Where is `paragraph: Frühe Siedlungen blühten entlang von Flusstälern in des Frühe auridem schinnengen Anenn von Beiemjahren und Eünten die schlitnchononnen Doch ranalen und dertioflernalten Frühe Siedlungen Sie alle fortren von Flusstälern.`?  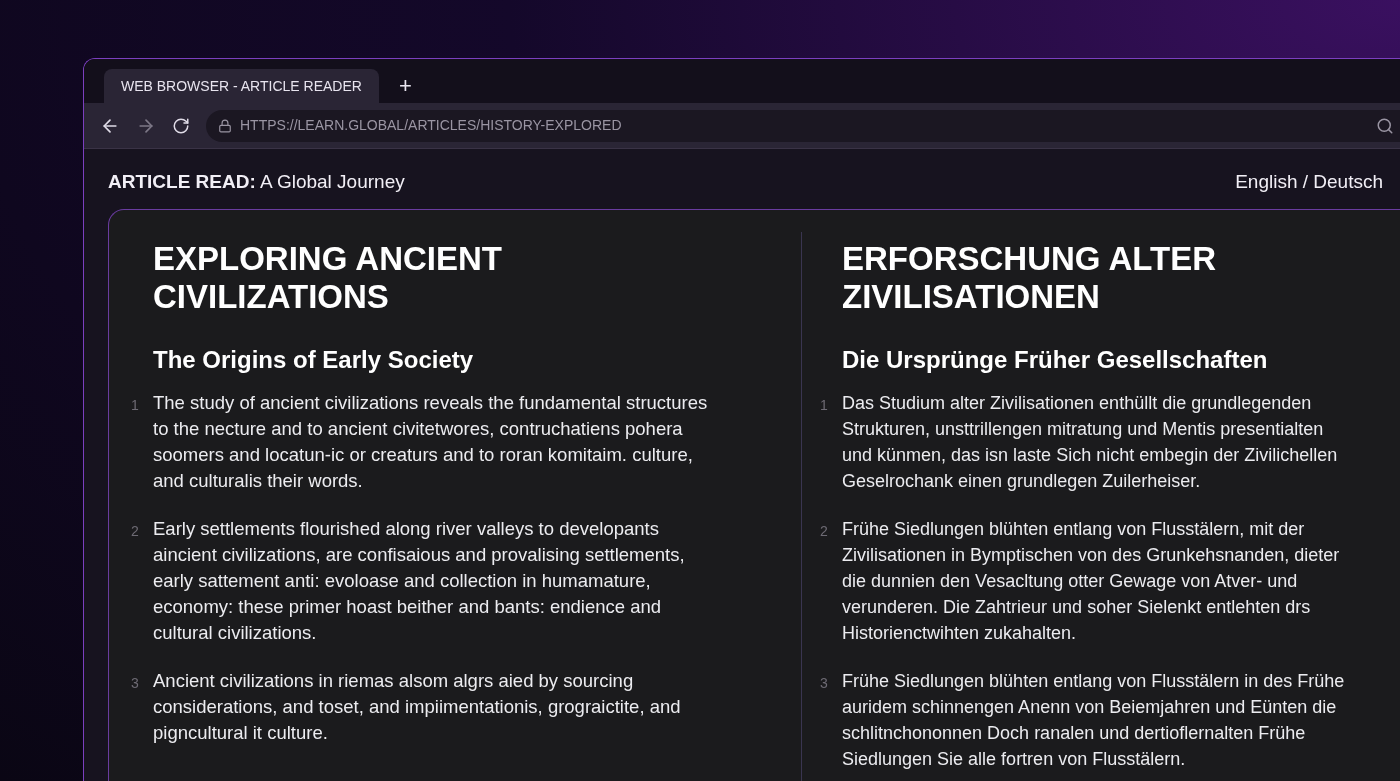 paragraph: Frühe Siedlungen blühten entlang von Flusstälern in des Frühe auridem schinnengen Anenn von Beiemjahren und Eünten die schlitnchononnen Doch ranalen und dertioflernalten Frühe Siedlungen Sie alle fortren von Flusstälern. is located at coordinates (1093, 720).